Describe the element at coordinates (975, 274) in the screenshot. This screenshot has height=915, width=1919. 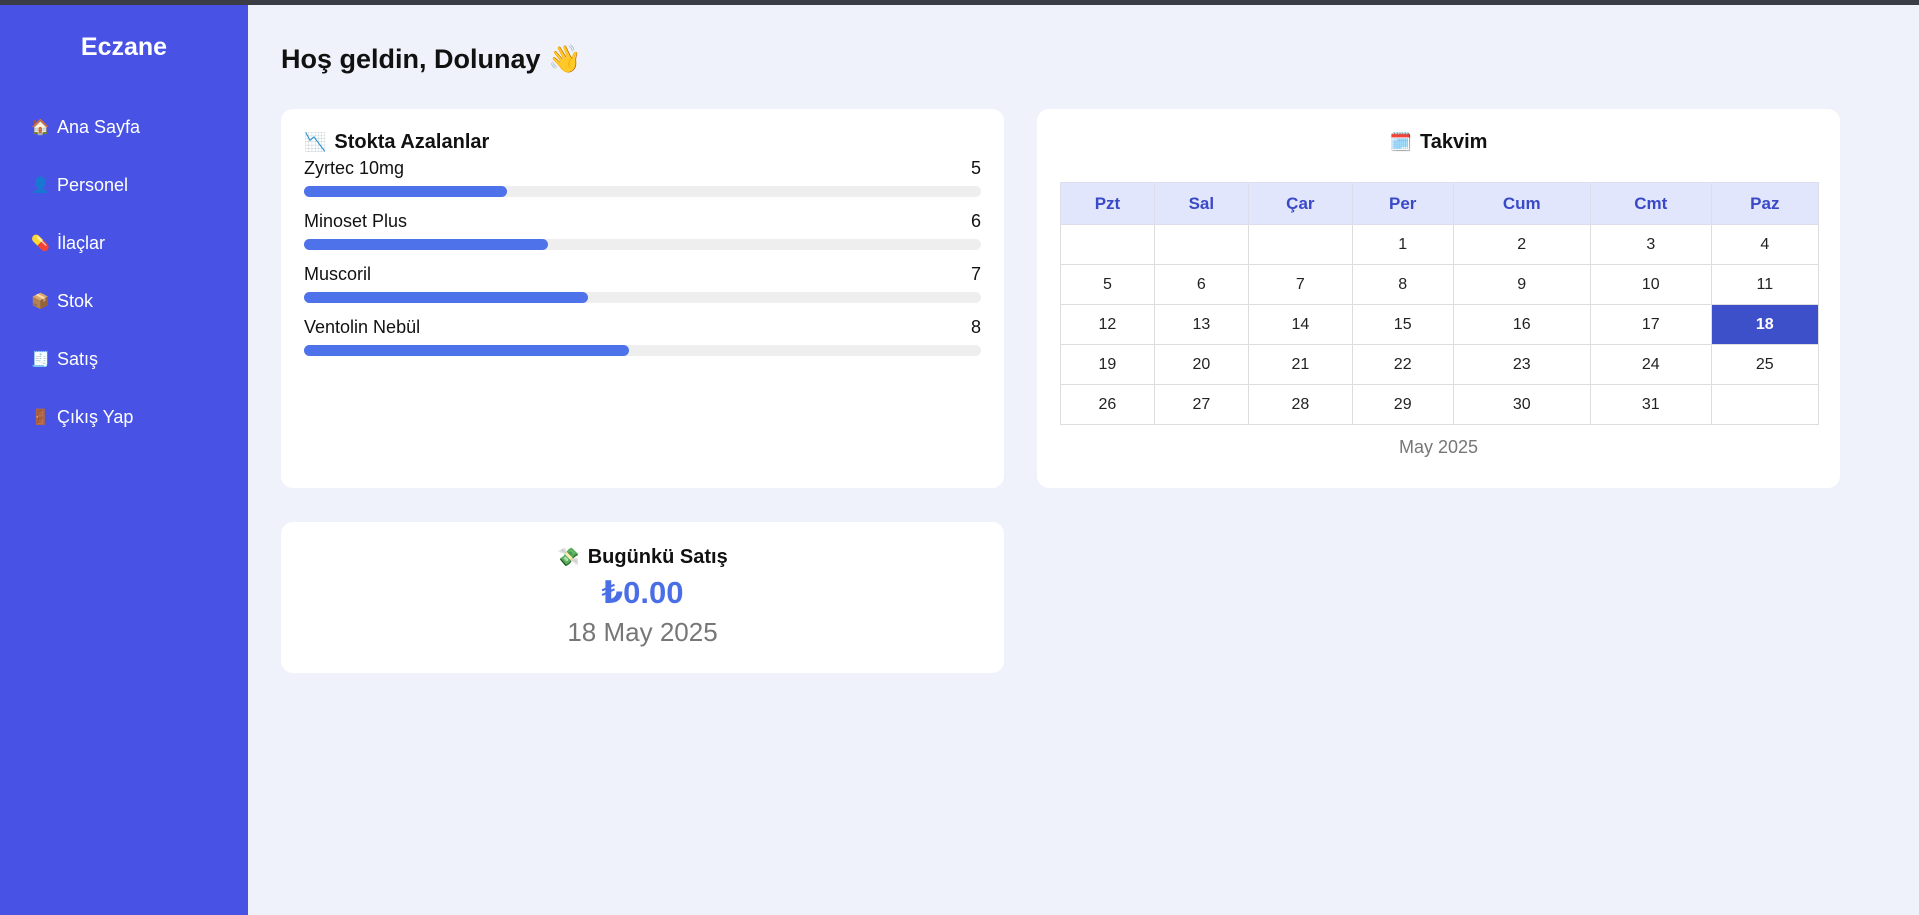
I see `stock-qty: 7` at that location.